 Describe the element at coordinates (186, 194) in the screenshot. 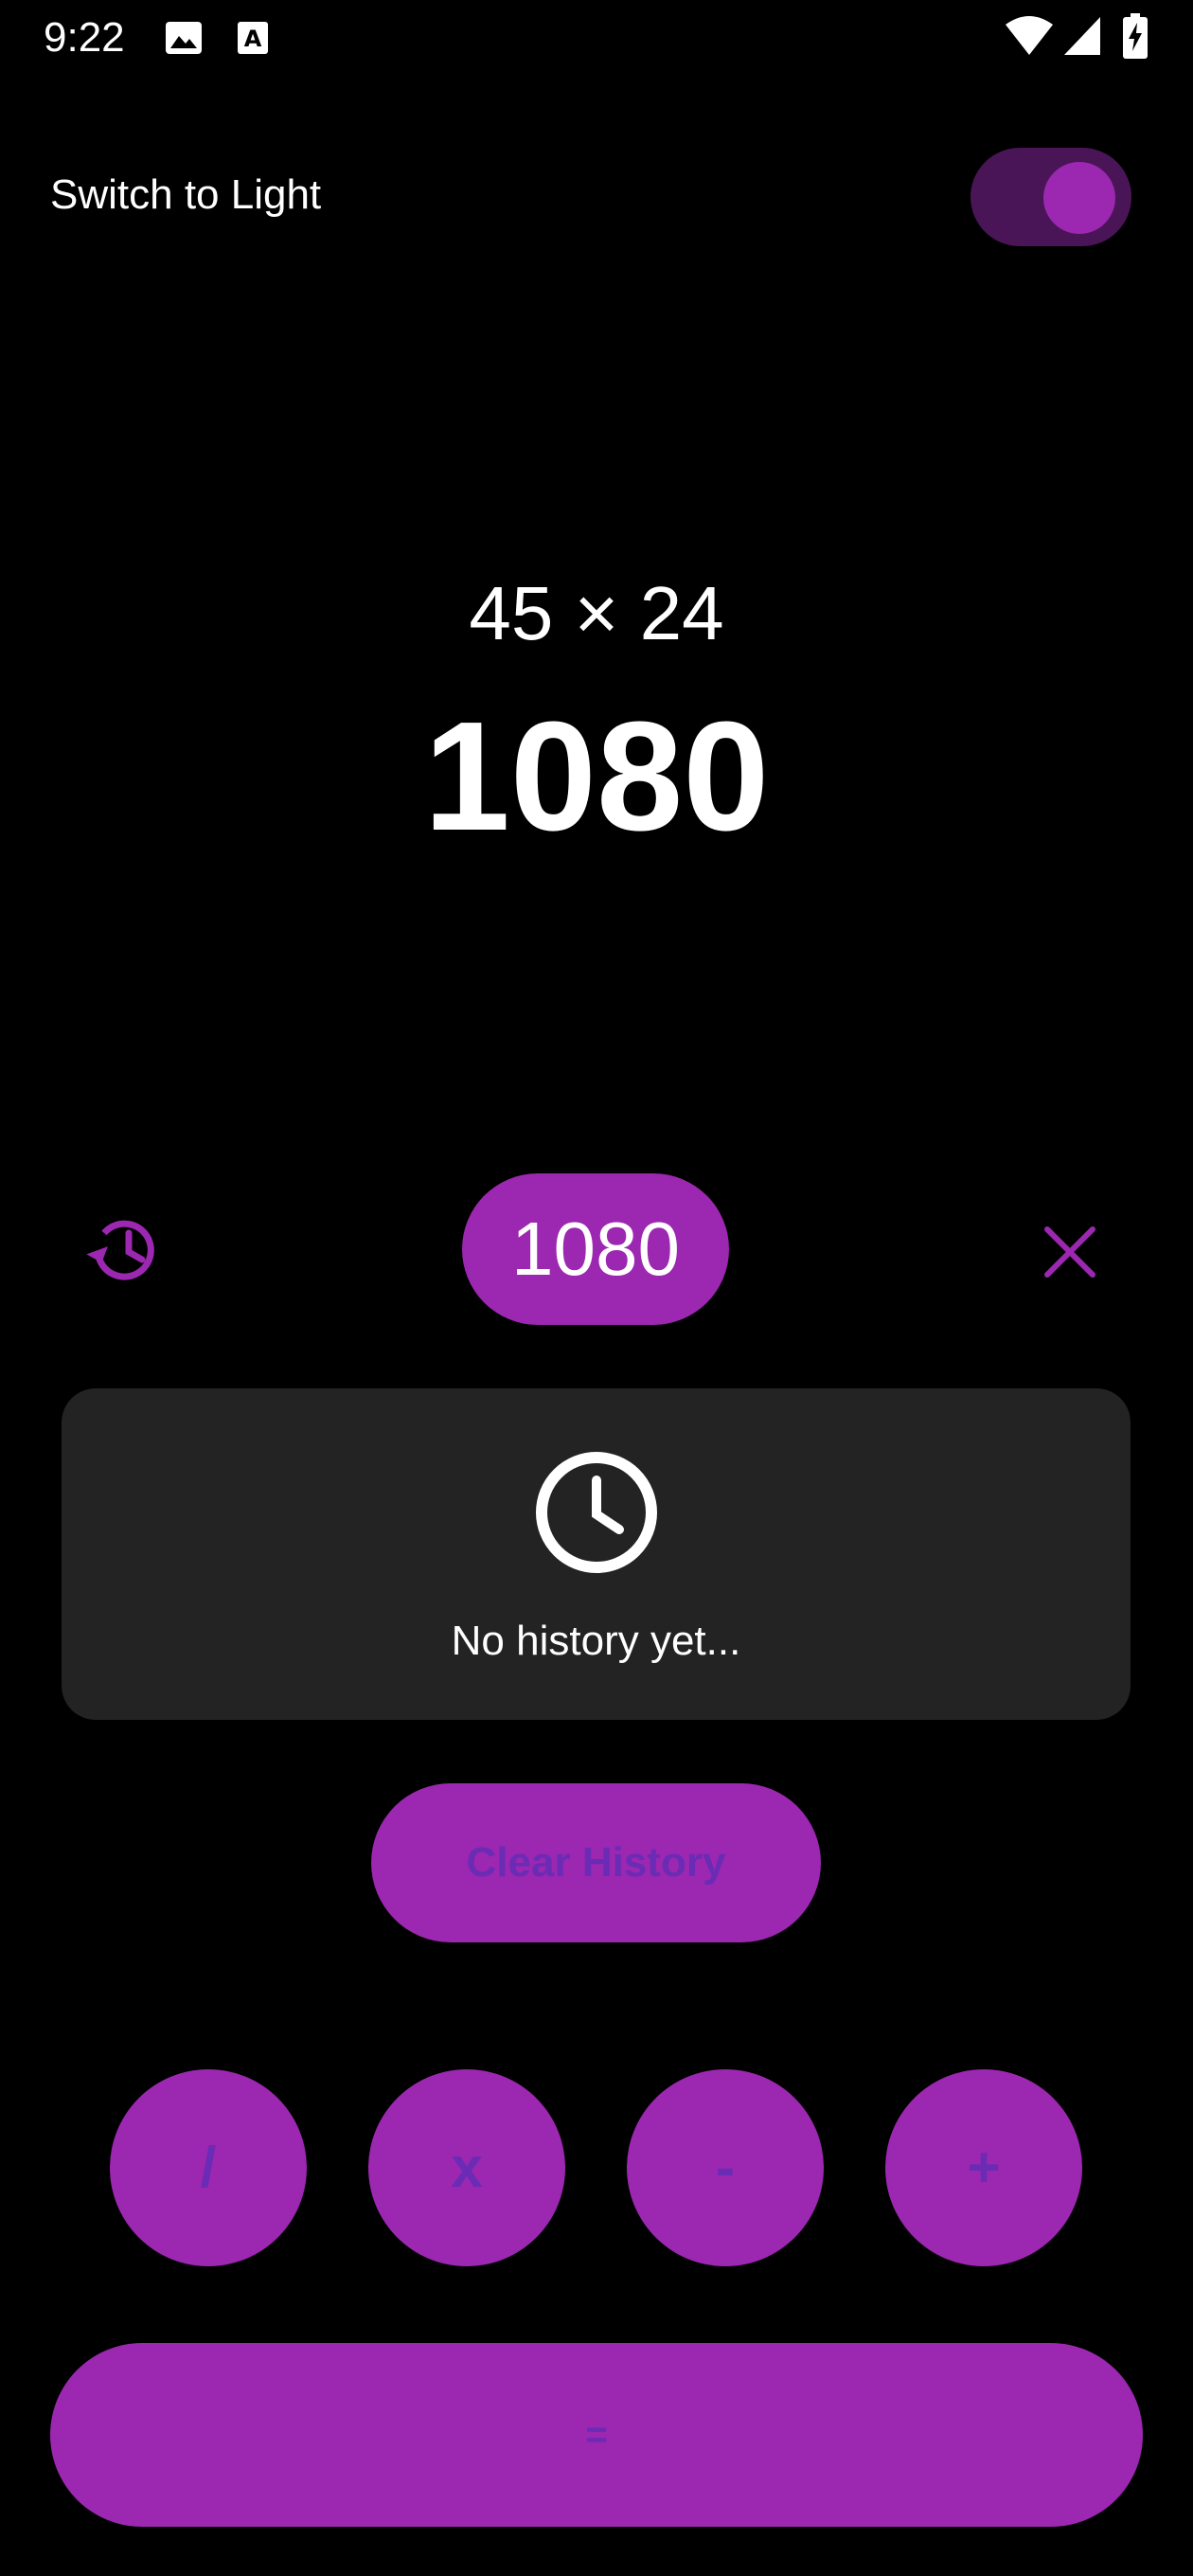

I see `theme-switch-label: Switch to Light` at that location.